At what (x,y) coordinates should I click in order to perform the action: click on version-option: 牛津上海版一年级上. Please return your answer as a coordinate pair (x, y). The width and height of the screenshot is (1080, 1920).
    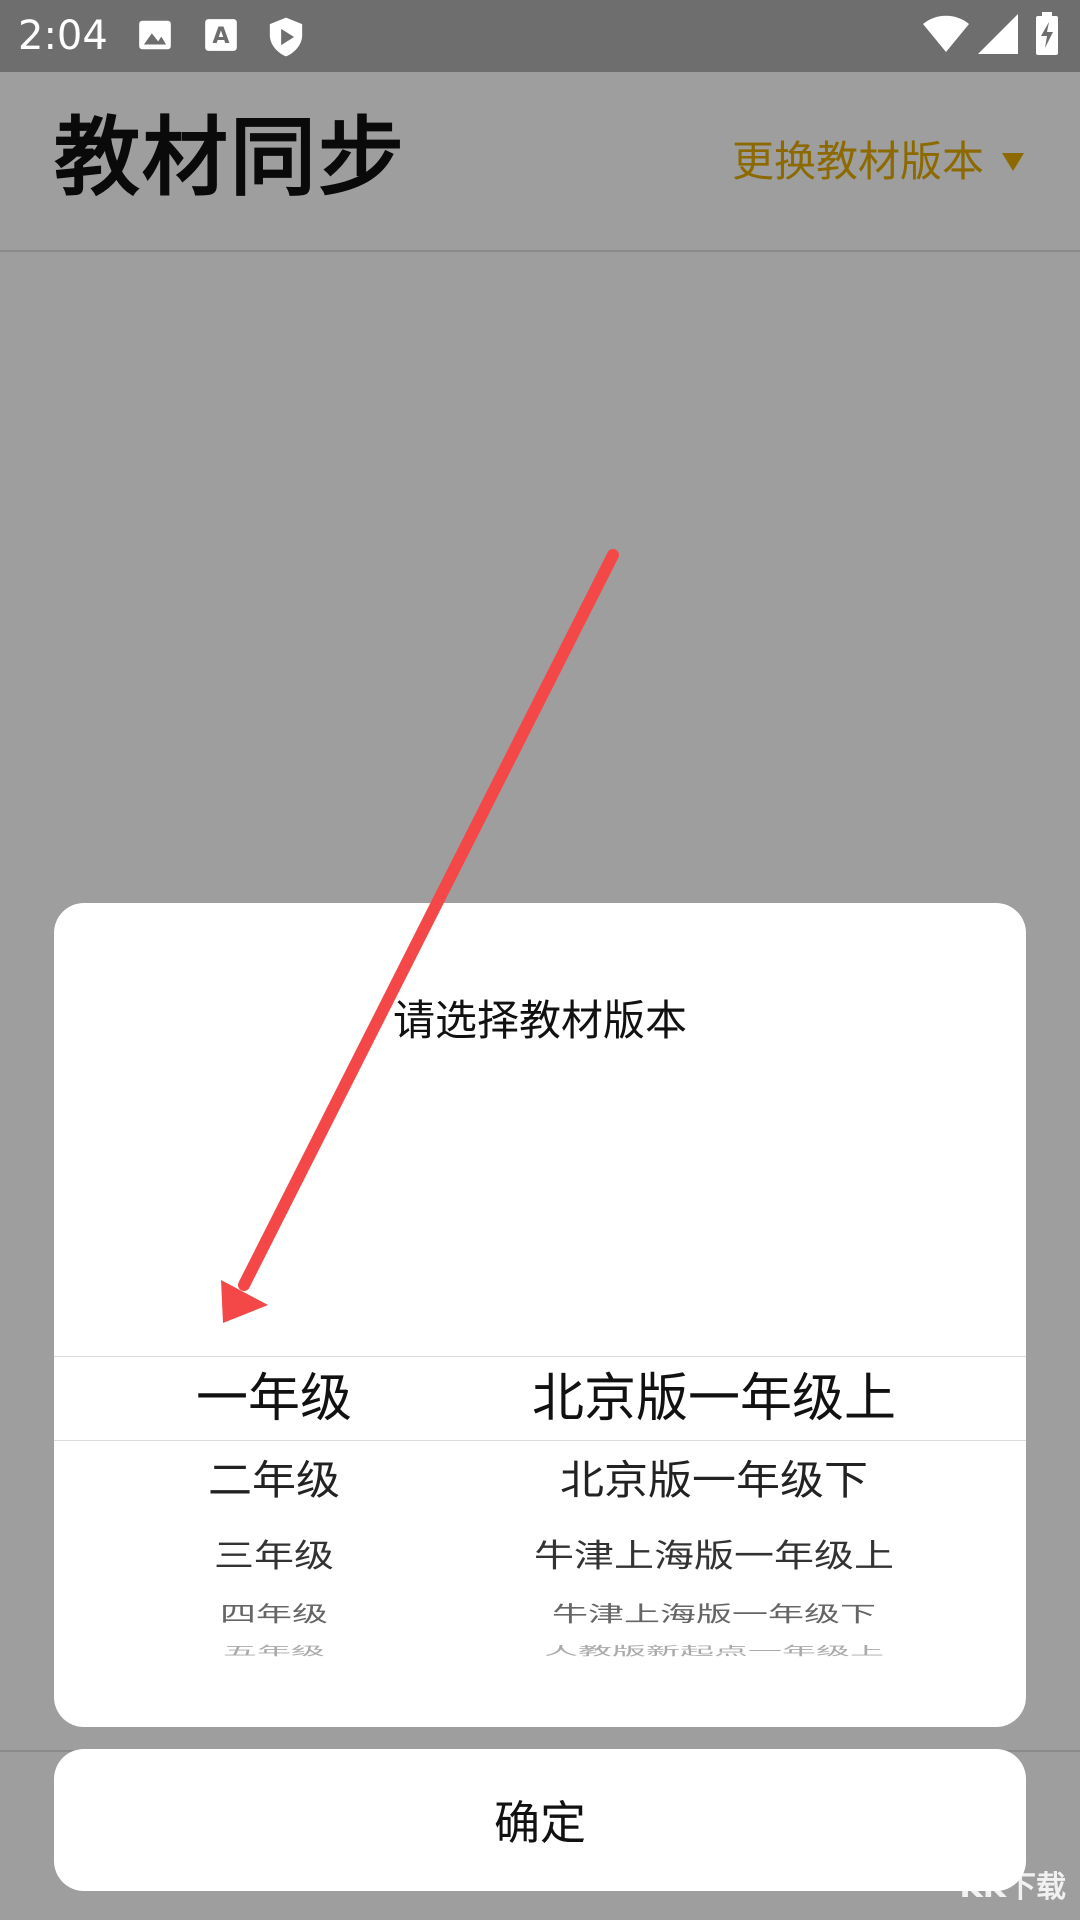
    Looking at the image, I should click on (714, 1556).